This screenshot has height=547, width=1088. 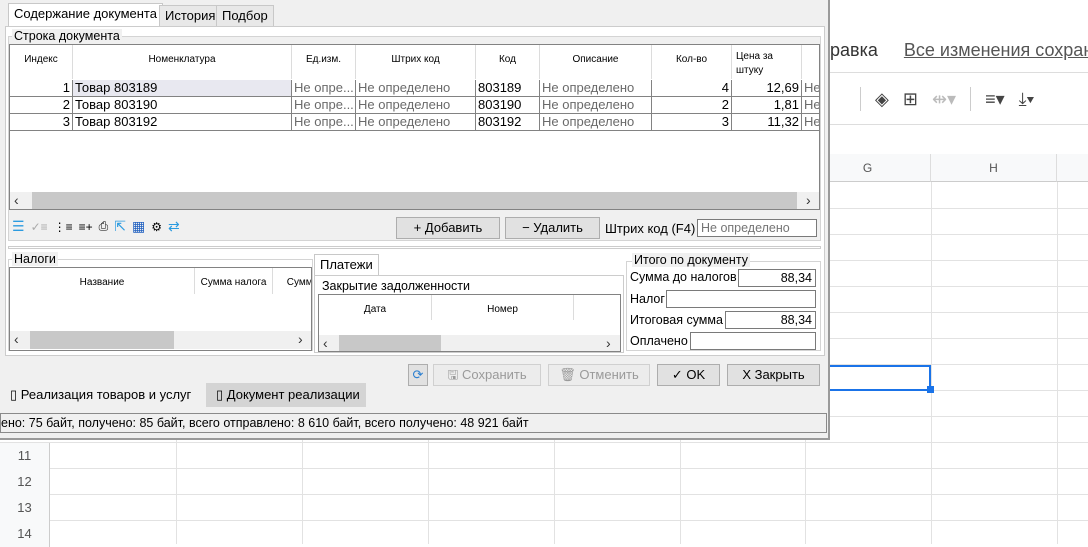 What do you see at coordinates (944, 99) in the screenshot?
I see `merge-cells-icon: ⇹▾` at bounding box center [944, 99].